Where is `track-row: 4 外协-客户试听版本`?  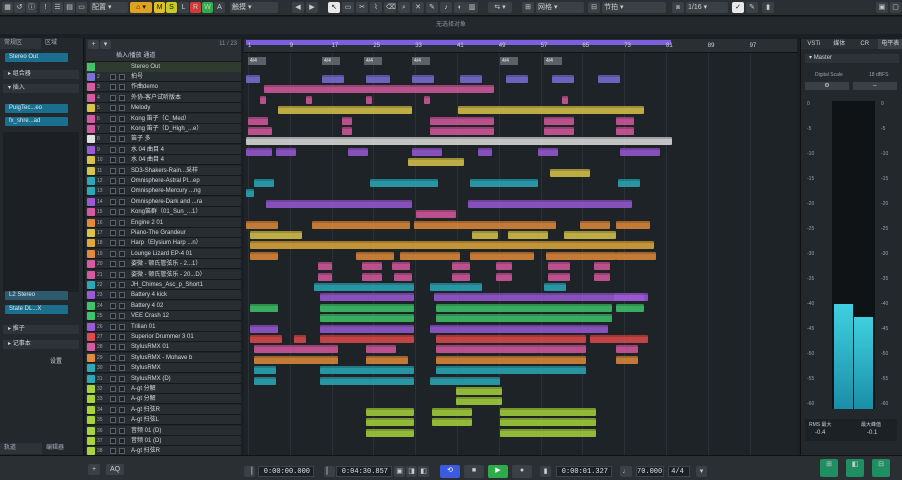 track-row: 4 外协-客户试听版本 is located at coordinates (163, 97).